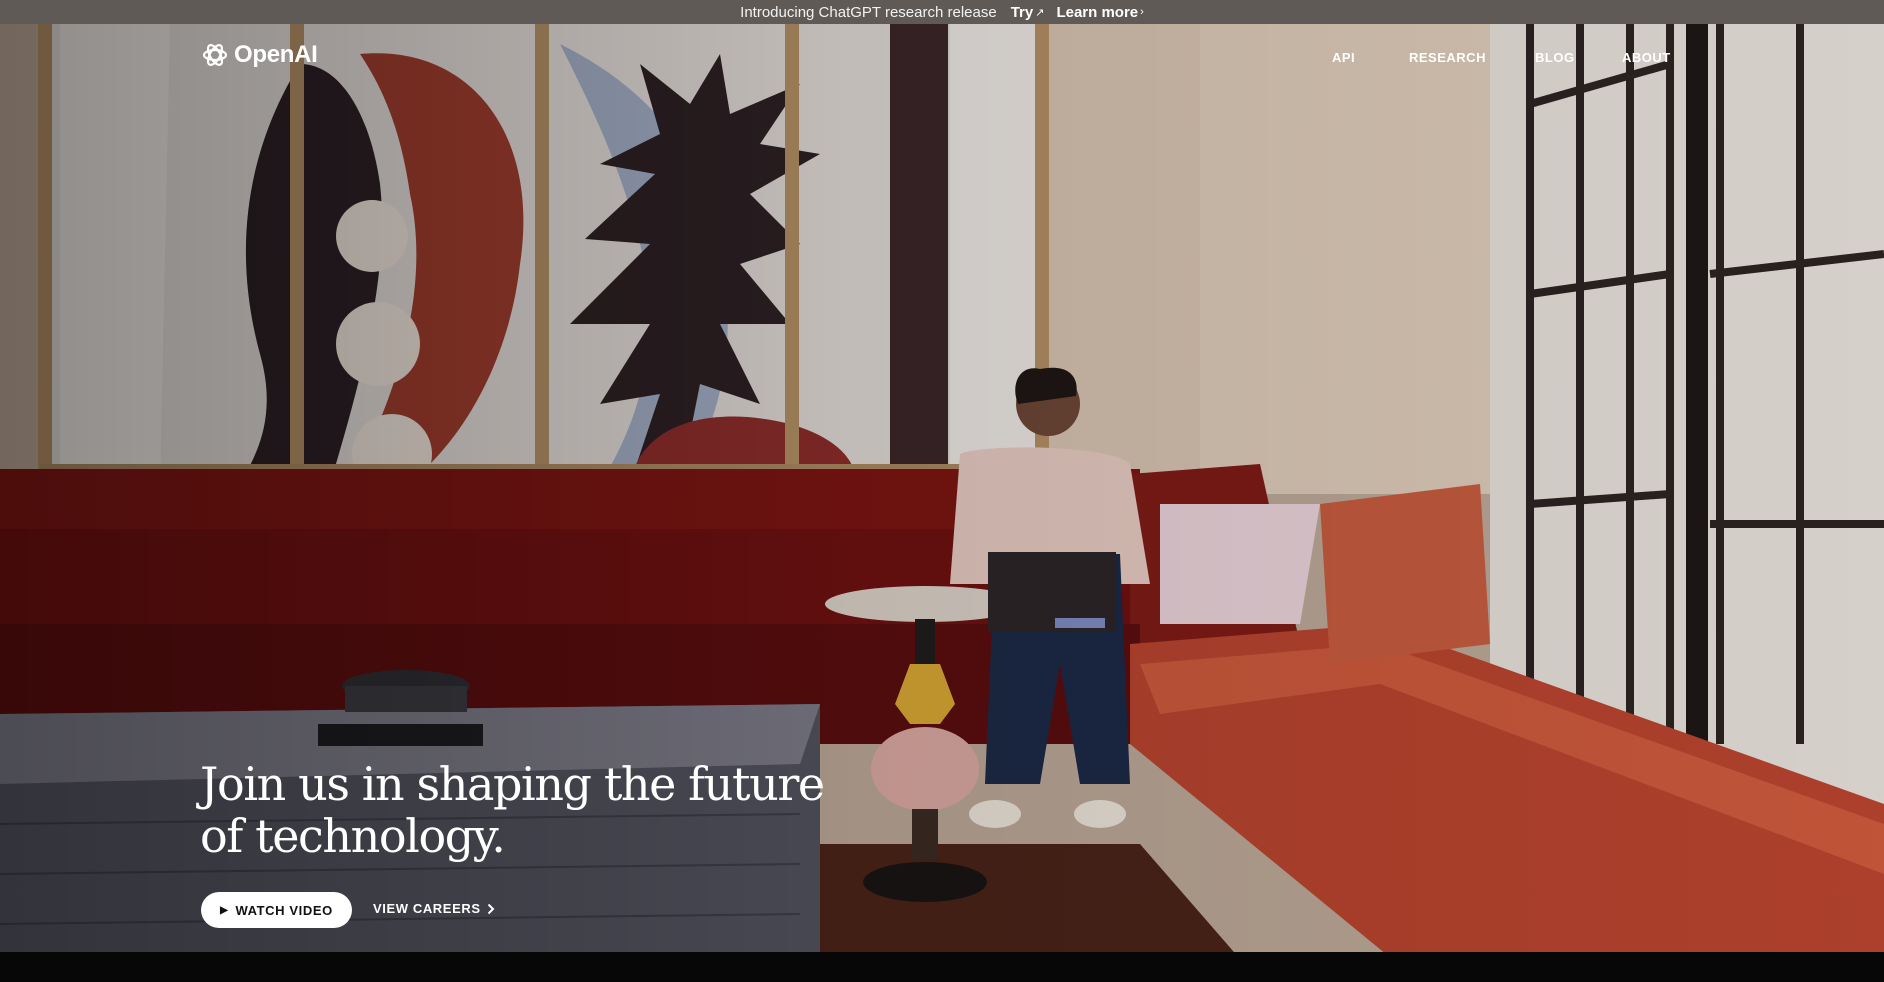 The height and width of the screenshot is (982, 1884). I want to click on watch-video-button: ▶ WATCH VIDEO, so click(276, 910).